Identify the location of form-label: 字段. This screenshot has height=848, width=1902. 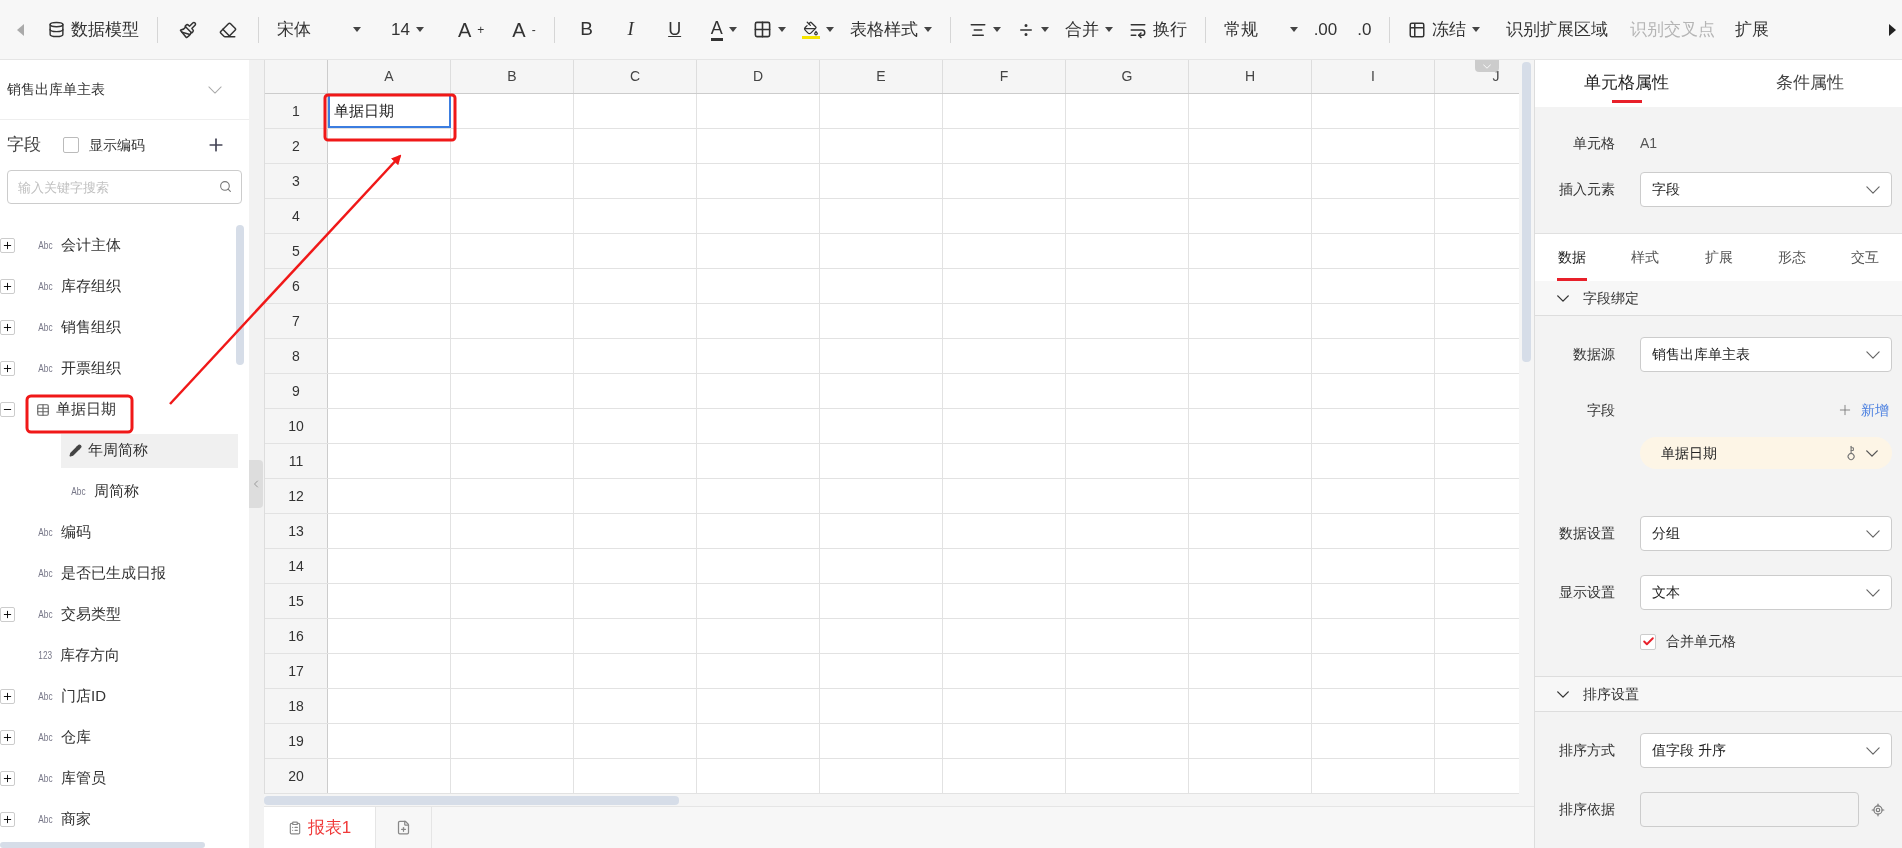
(1600, 410).